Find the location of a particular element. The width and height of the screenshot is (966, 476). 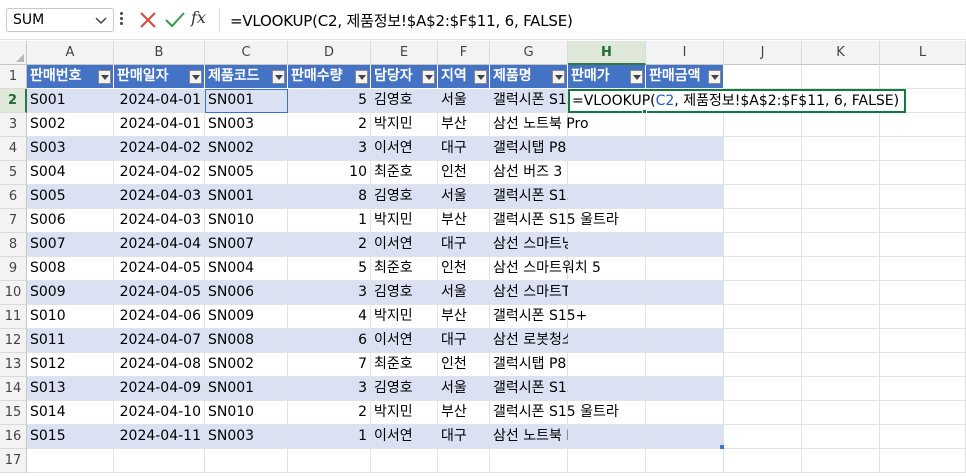

table-cell: 이서연 is located at coordinates (404, 149).